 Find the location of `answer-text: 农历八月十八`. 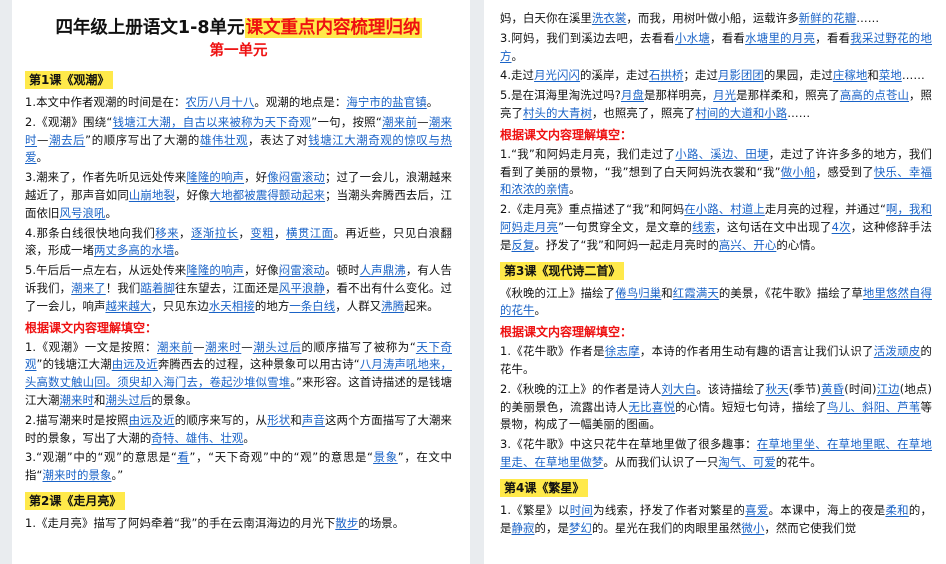

answer-text: 农历八月十八 is located at coordinates (220, 102).